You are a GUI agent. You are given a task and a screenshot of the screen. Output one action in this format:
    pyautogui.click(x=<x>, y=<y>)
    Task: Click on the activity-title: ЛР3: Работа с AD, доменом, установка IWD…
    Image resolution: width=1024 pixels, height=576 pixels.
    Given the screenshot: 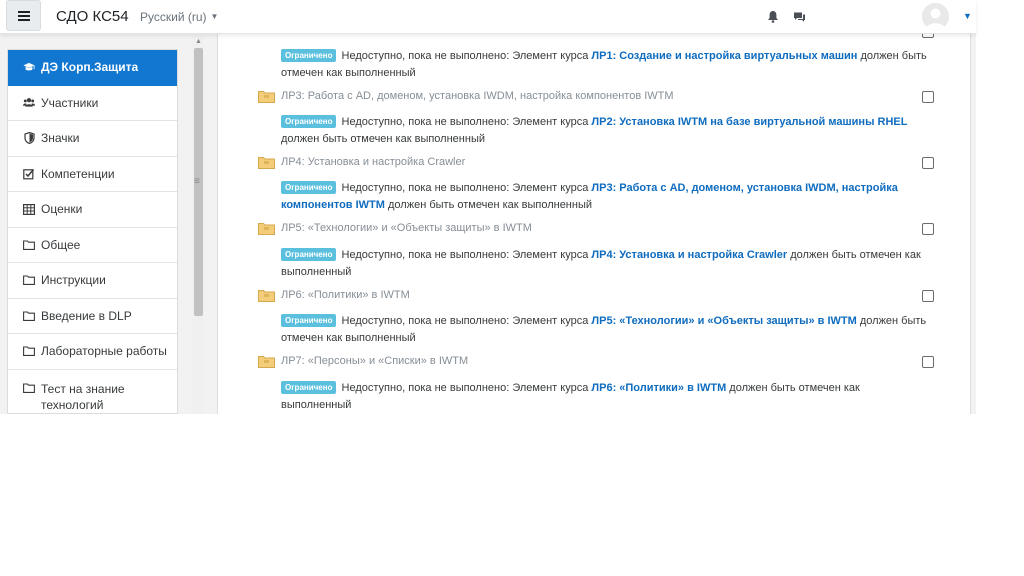 What is the action you would take?
    pyautogui.click(x=477, y=96)
    